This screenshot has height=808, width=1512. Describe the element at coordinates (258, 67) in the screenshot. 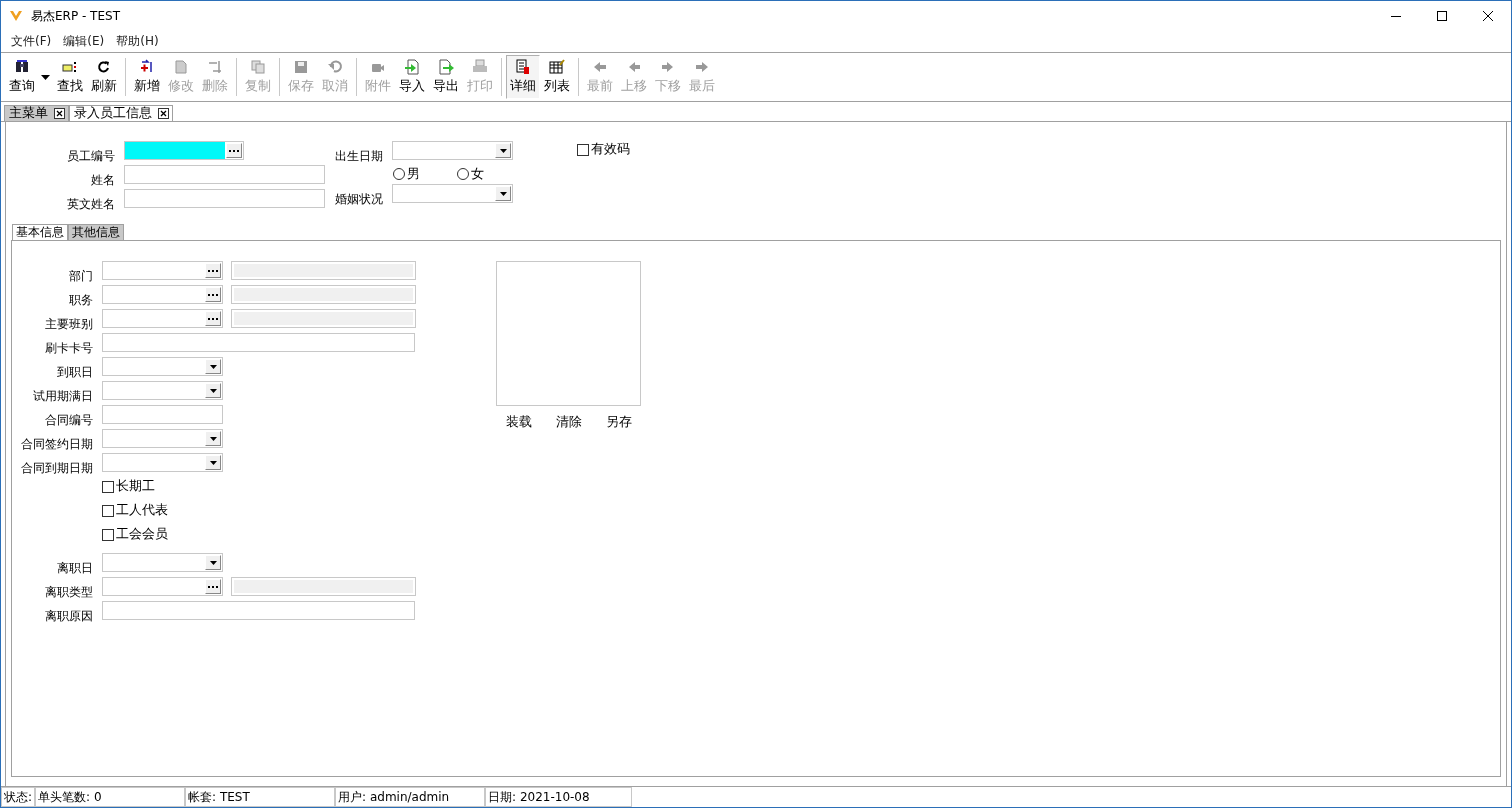

I see `copy-icon` at that location.